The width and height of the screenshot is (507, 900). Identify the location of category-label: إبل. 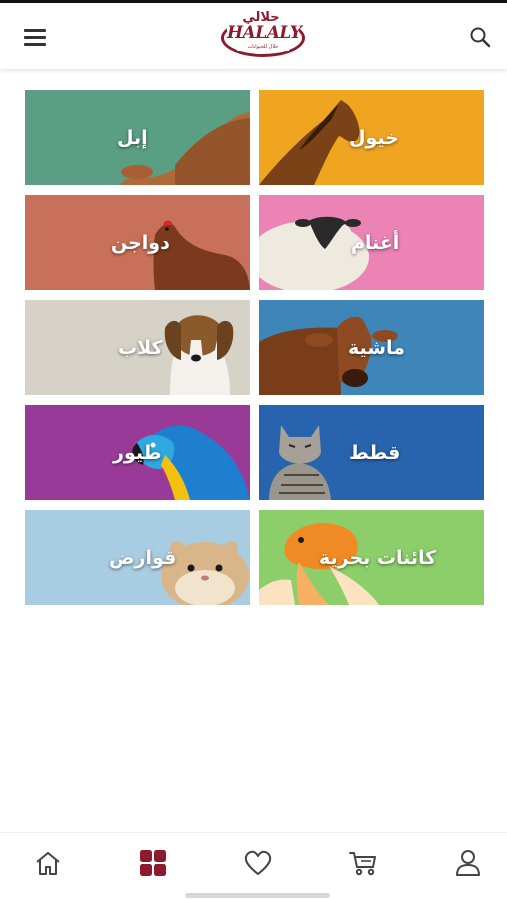
(132, 137).